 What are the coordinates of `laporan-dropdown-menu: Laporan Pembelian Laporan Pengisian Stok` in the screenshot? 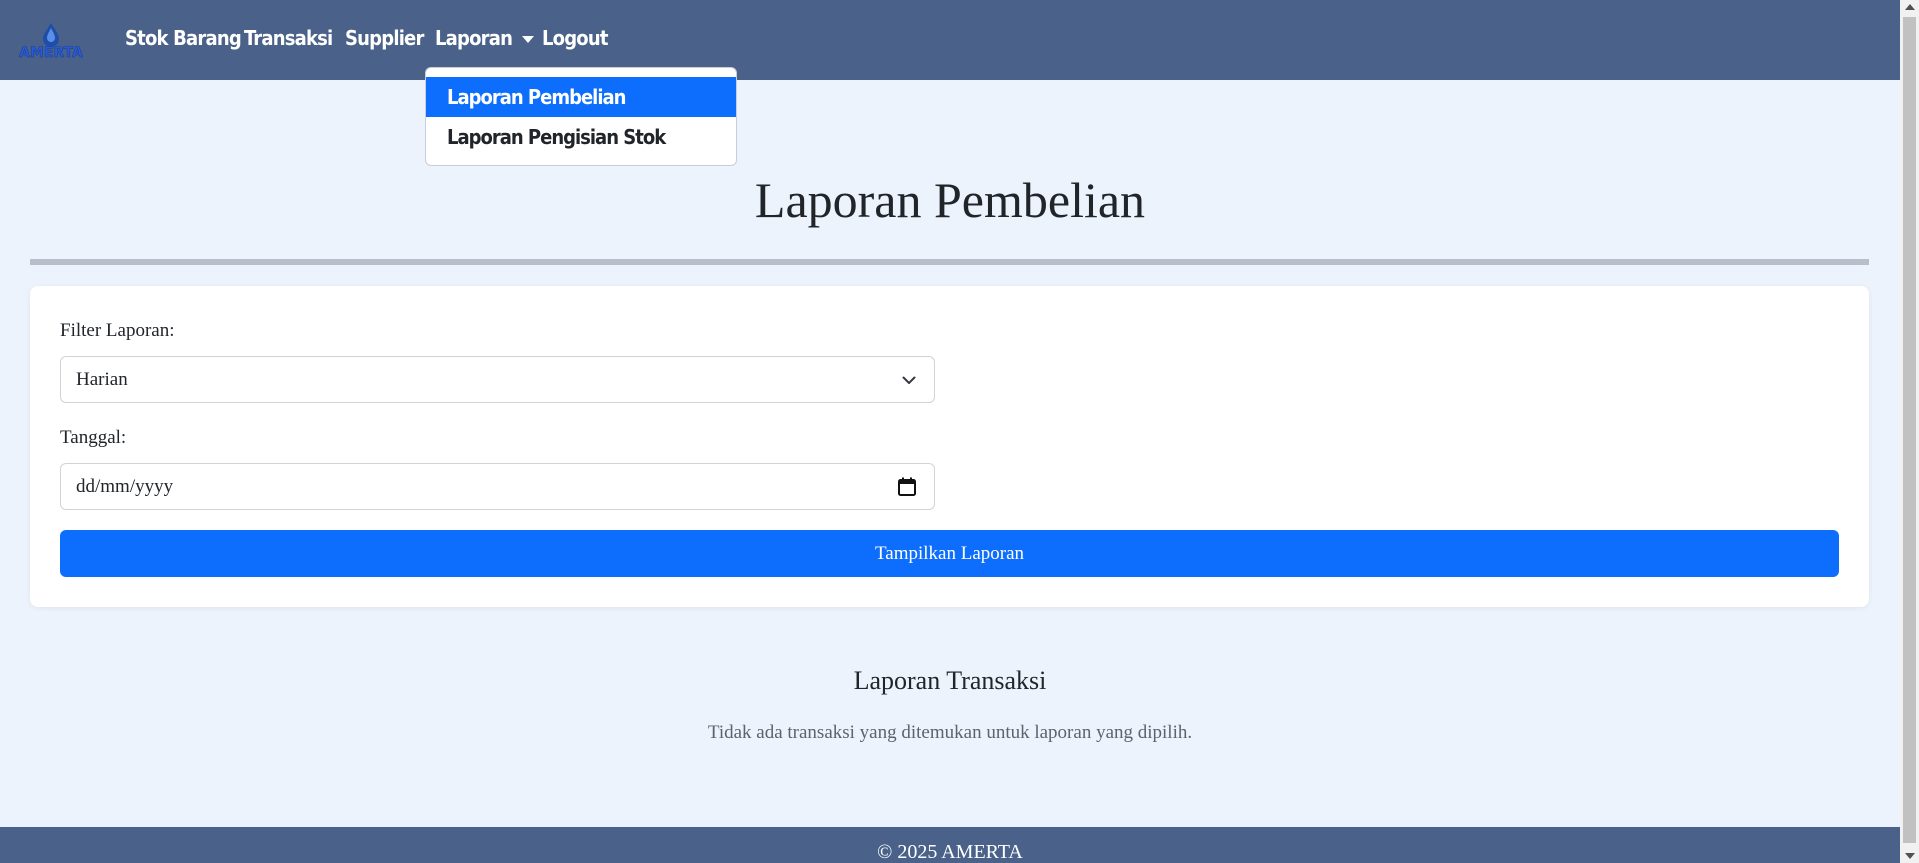 It's located at (581, 116).